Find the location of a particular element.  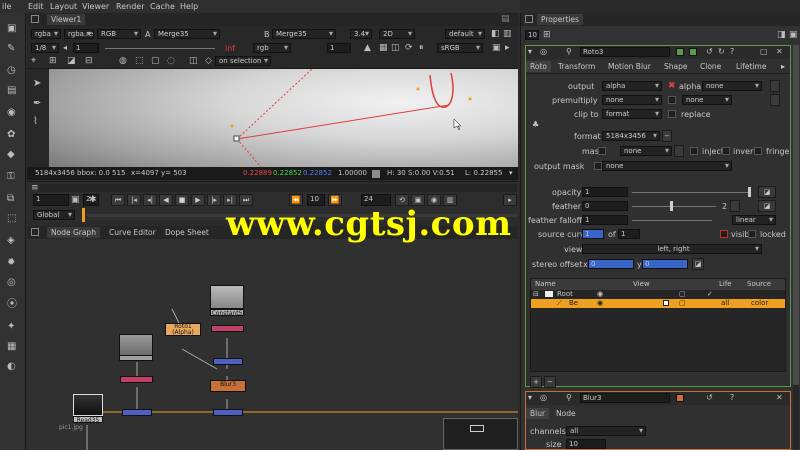

mask-check is located at coordinates (602, 151).